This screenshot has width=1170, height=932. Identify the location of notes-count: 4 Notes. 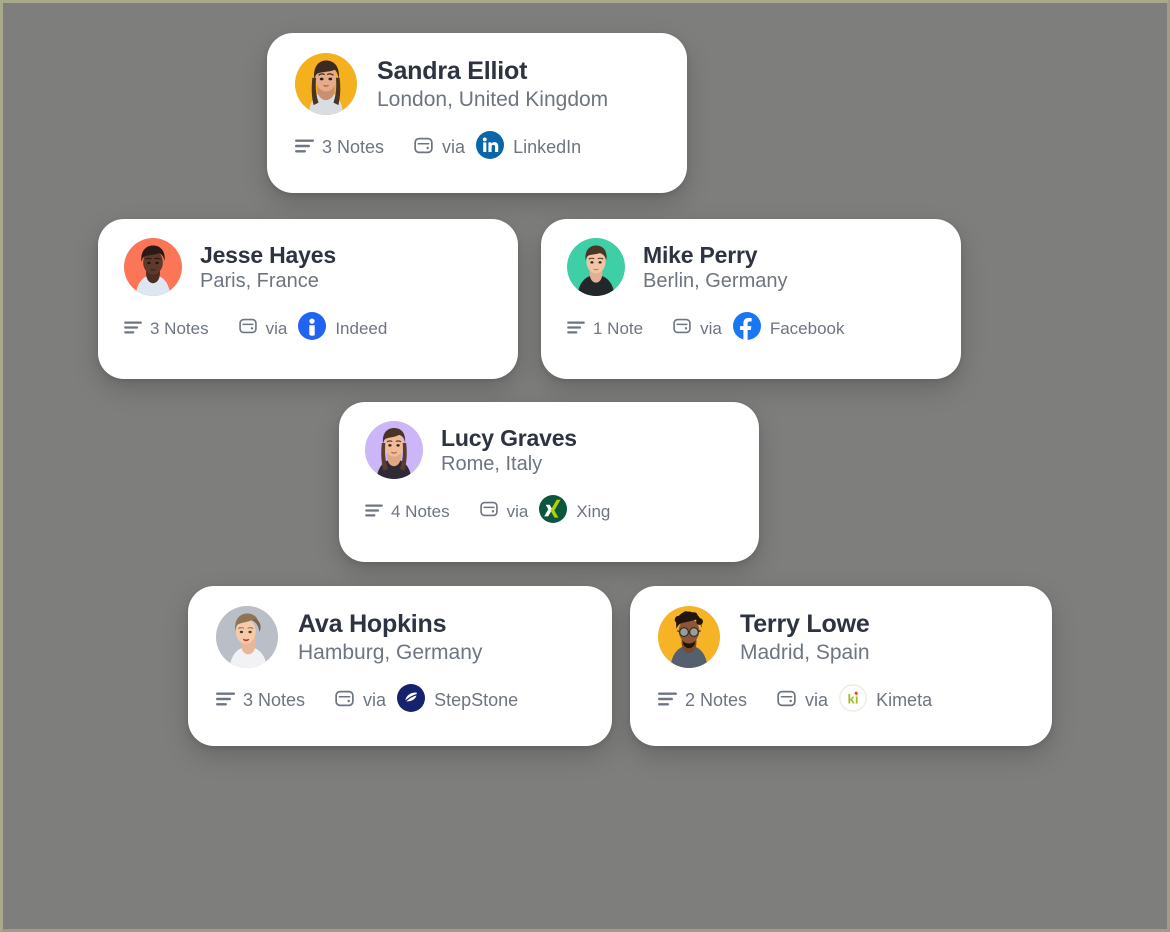
(420, 511).